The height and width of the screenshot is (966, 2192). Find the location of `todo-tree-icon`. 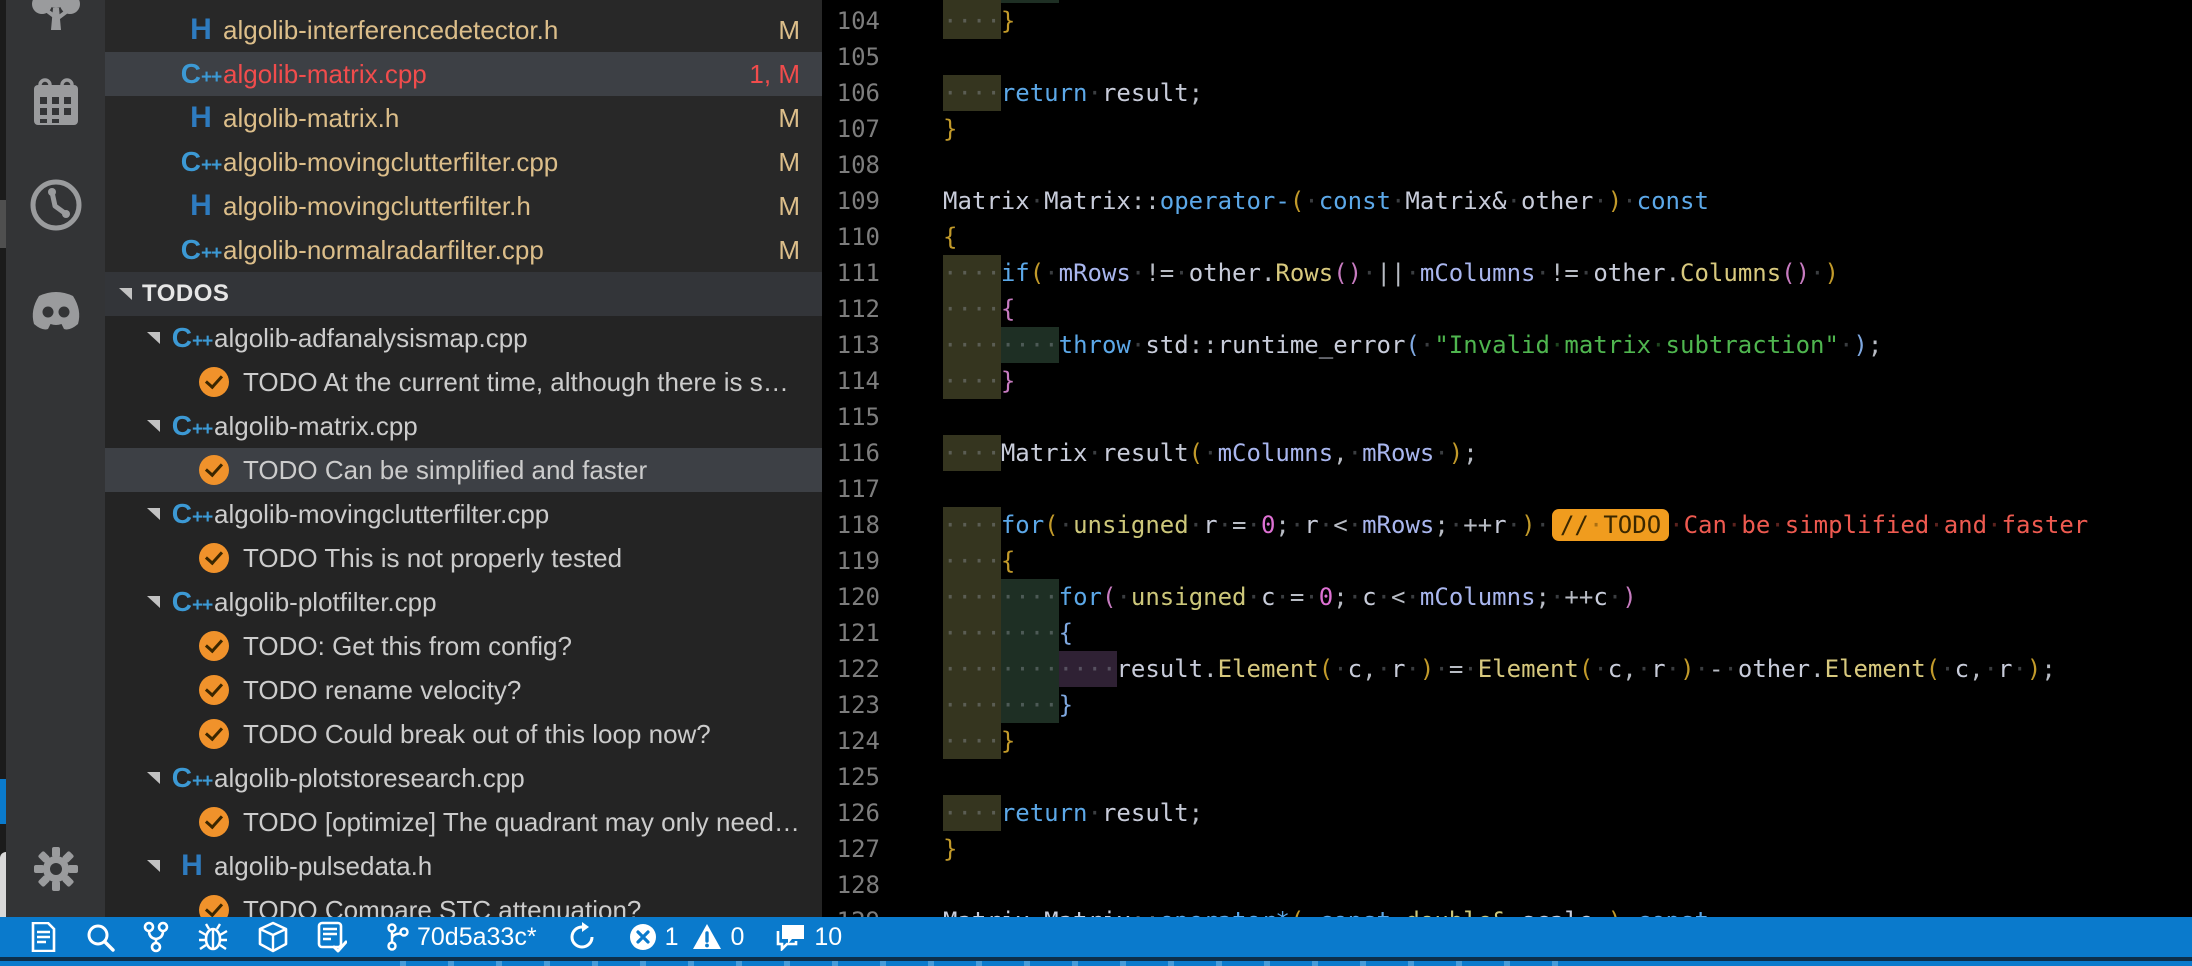

todo-tree-icon is located at coordinates (56, 21).